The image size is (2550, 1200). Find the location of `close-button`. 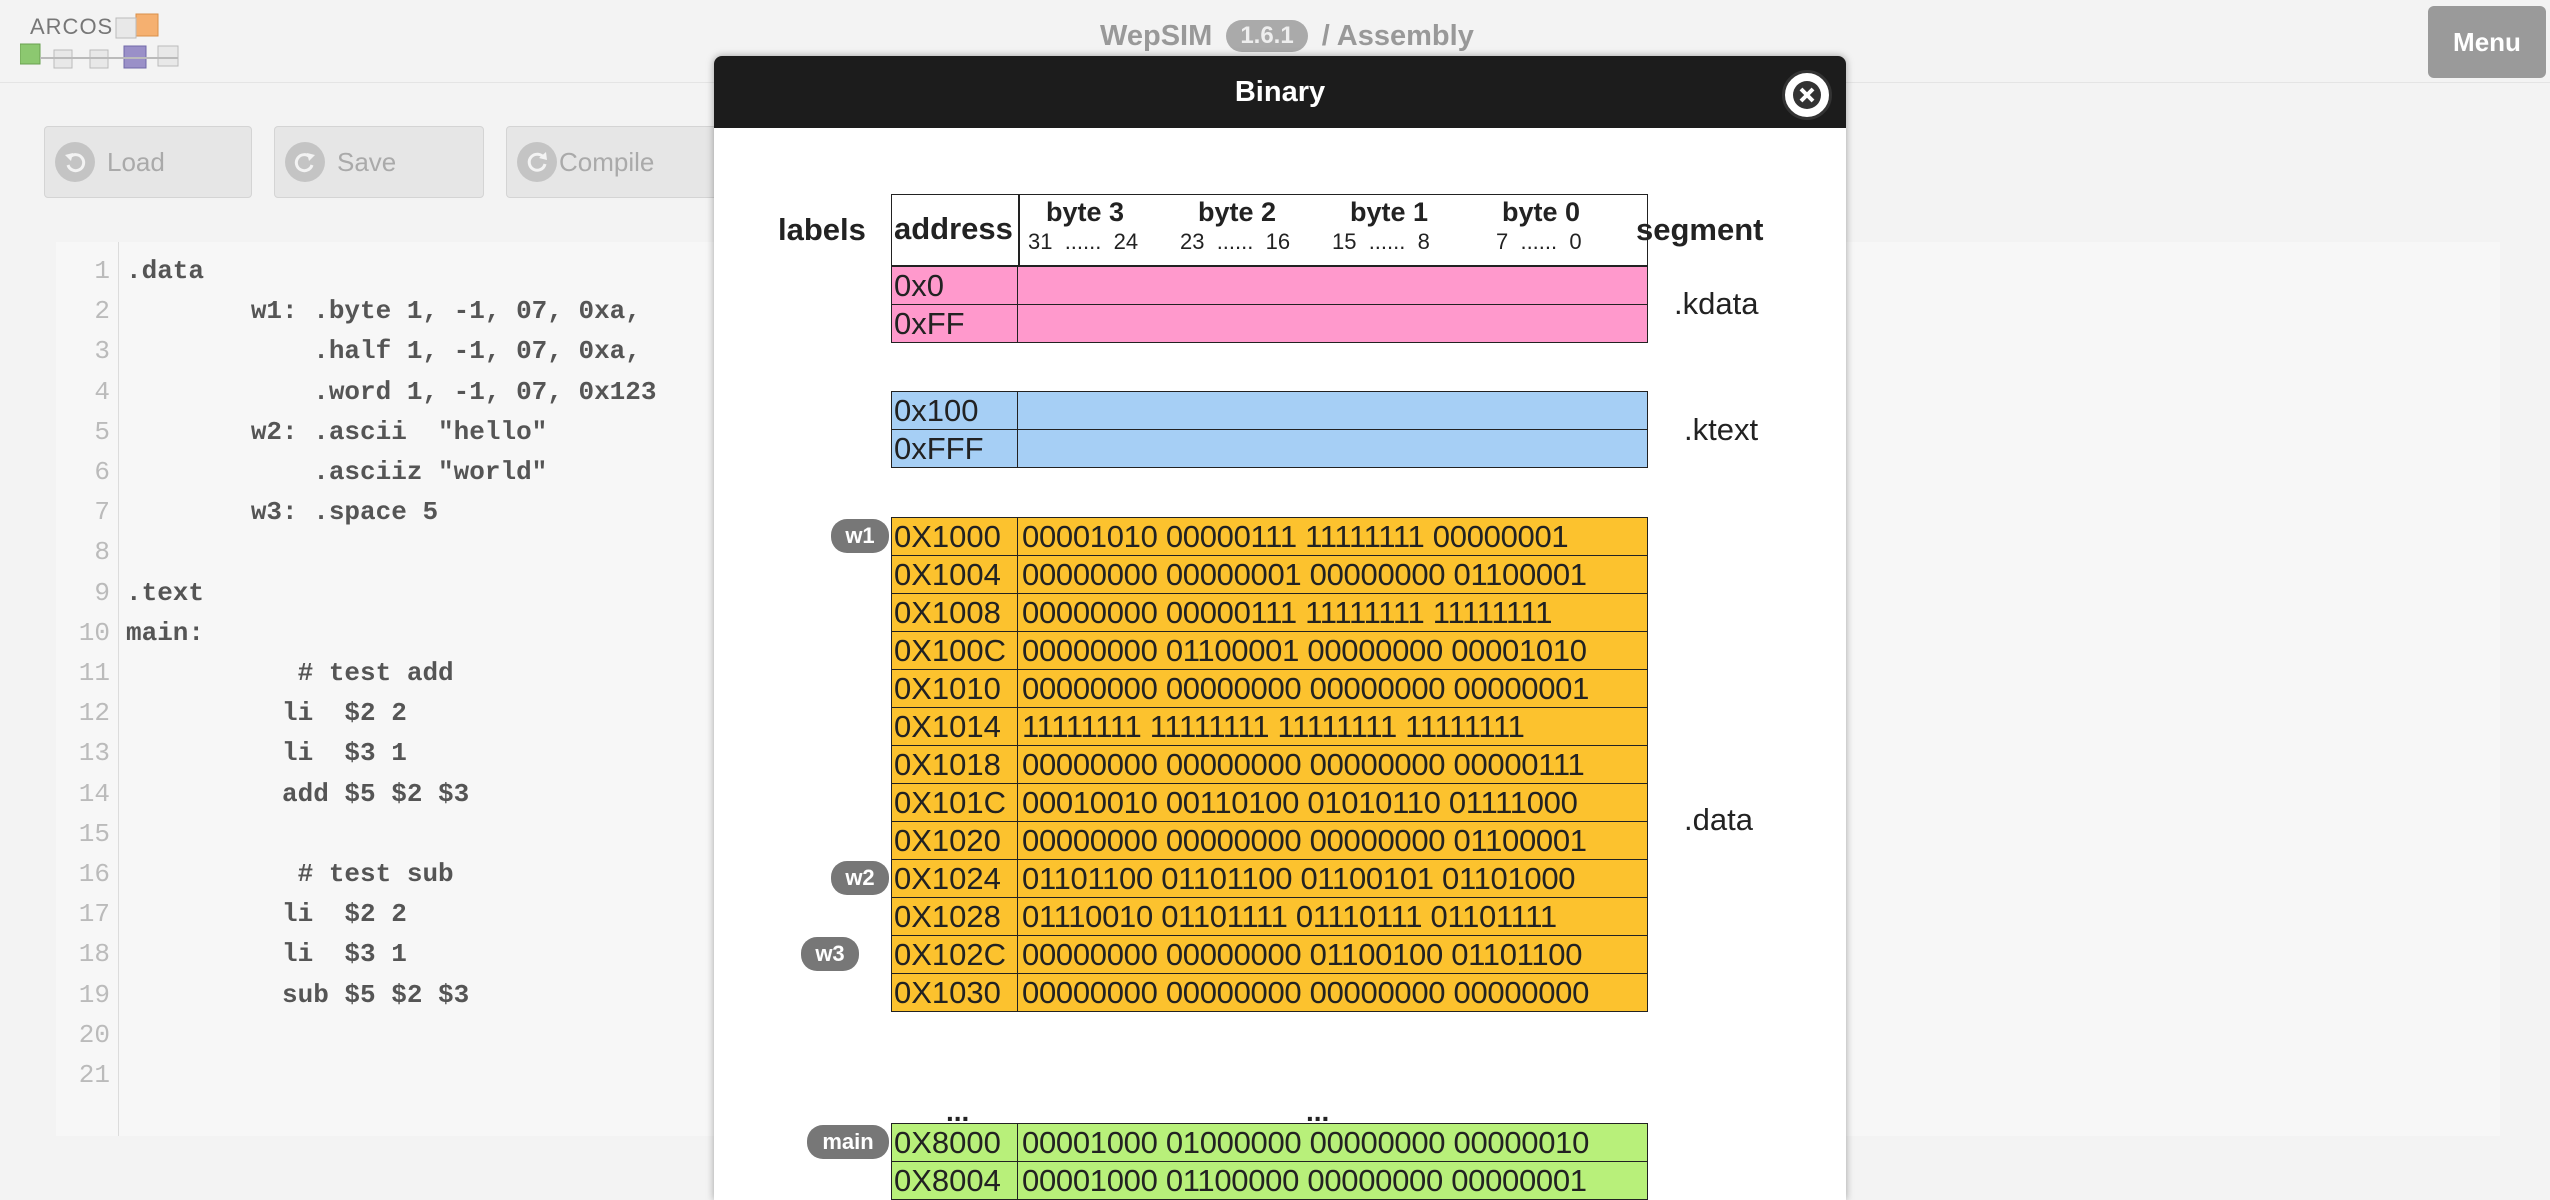

close-button is located at coordinates (1807, 95).